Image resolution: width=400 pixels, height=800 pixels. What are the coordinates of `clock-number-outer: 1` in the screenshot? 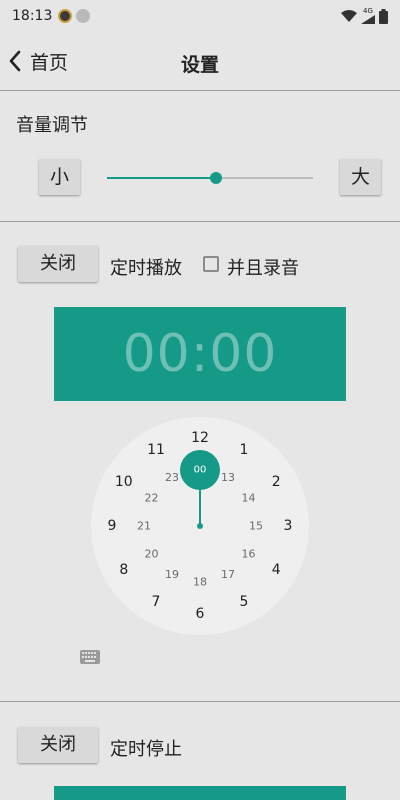 It's located at (244, 450).